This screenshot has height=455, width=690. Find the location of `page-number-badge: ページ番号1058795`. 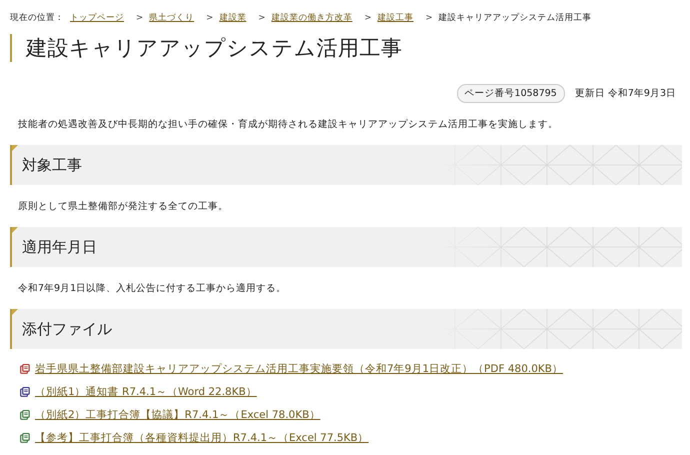

page-number-badge: ページ番号1058795 is located at coordinates (510, 93).